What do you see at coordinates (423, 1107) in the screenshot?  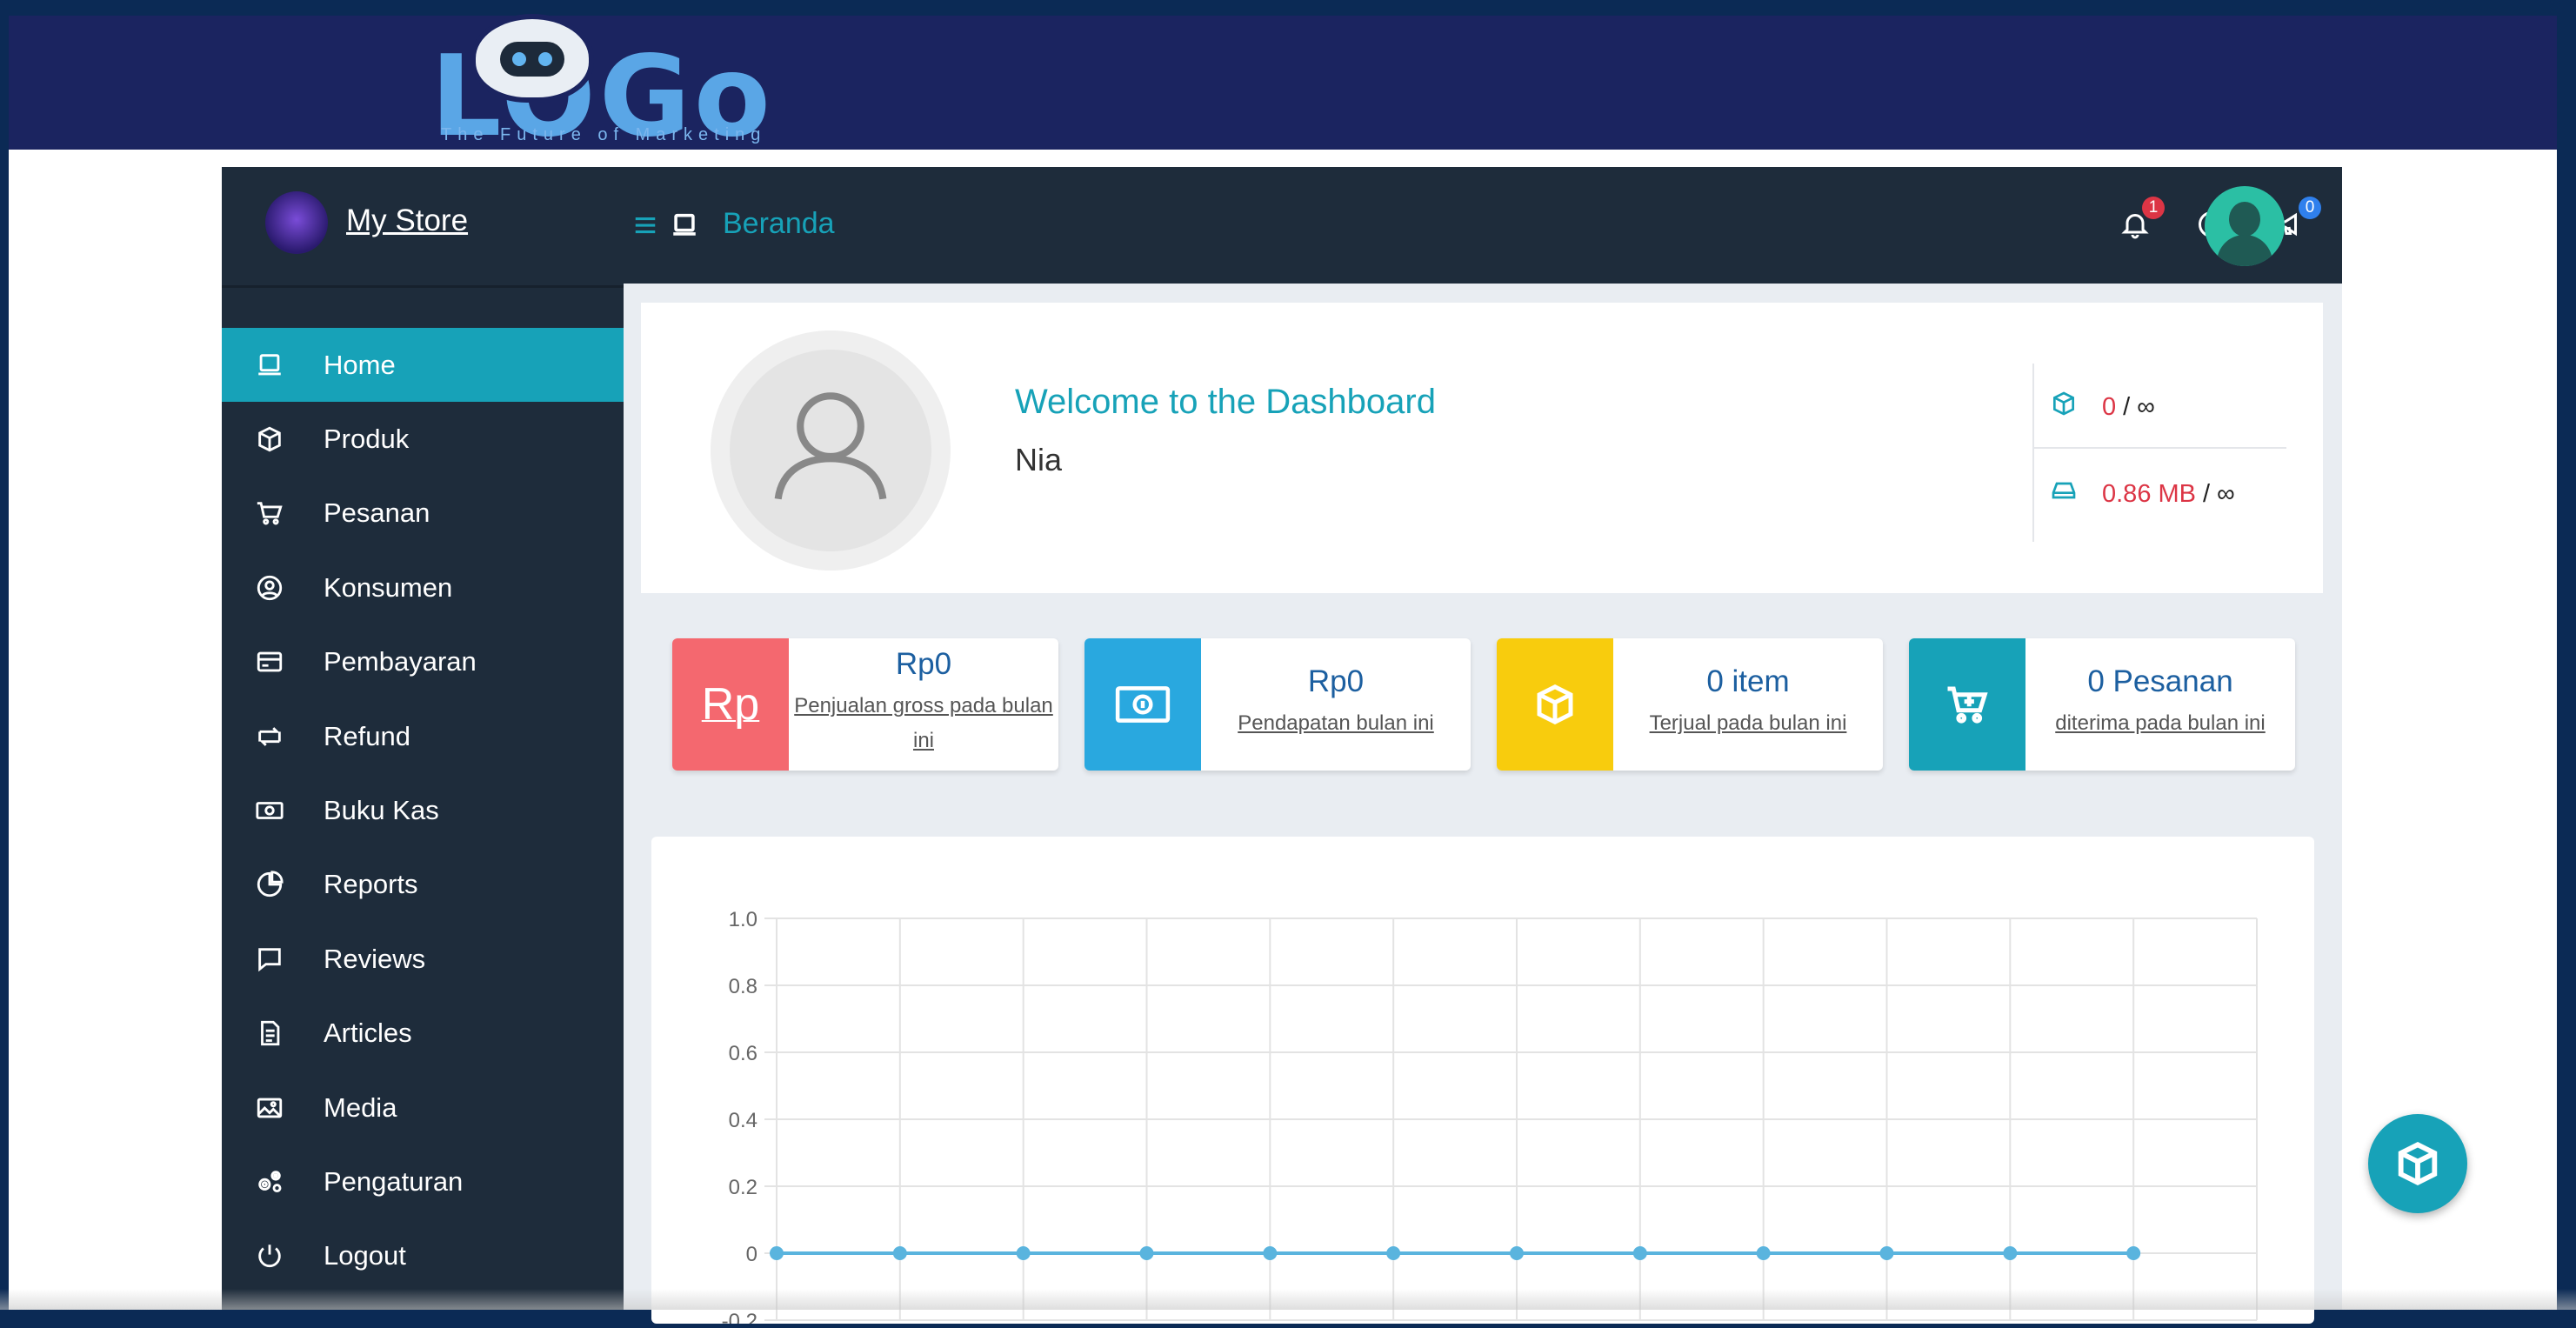 I see `sidebar-item-media: Media` at bounding box center [423, 1107].